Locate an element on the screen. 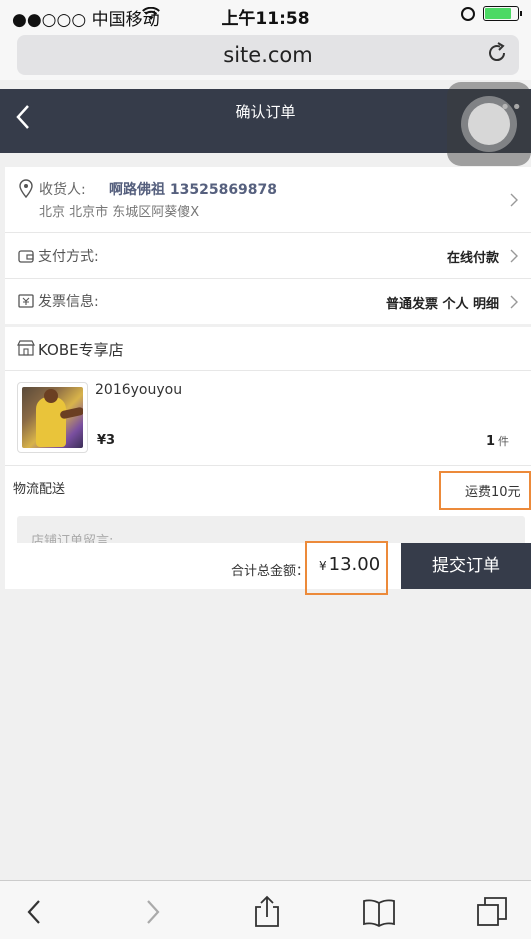 The width and height of the screenshot is (531, 939). reload-icon is located at coordinates (497, 53).